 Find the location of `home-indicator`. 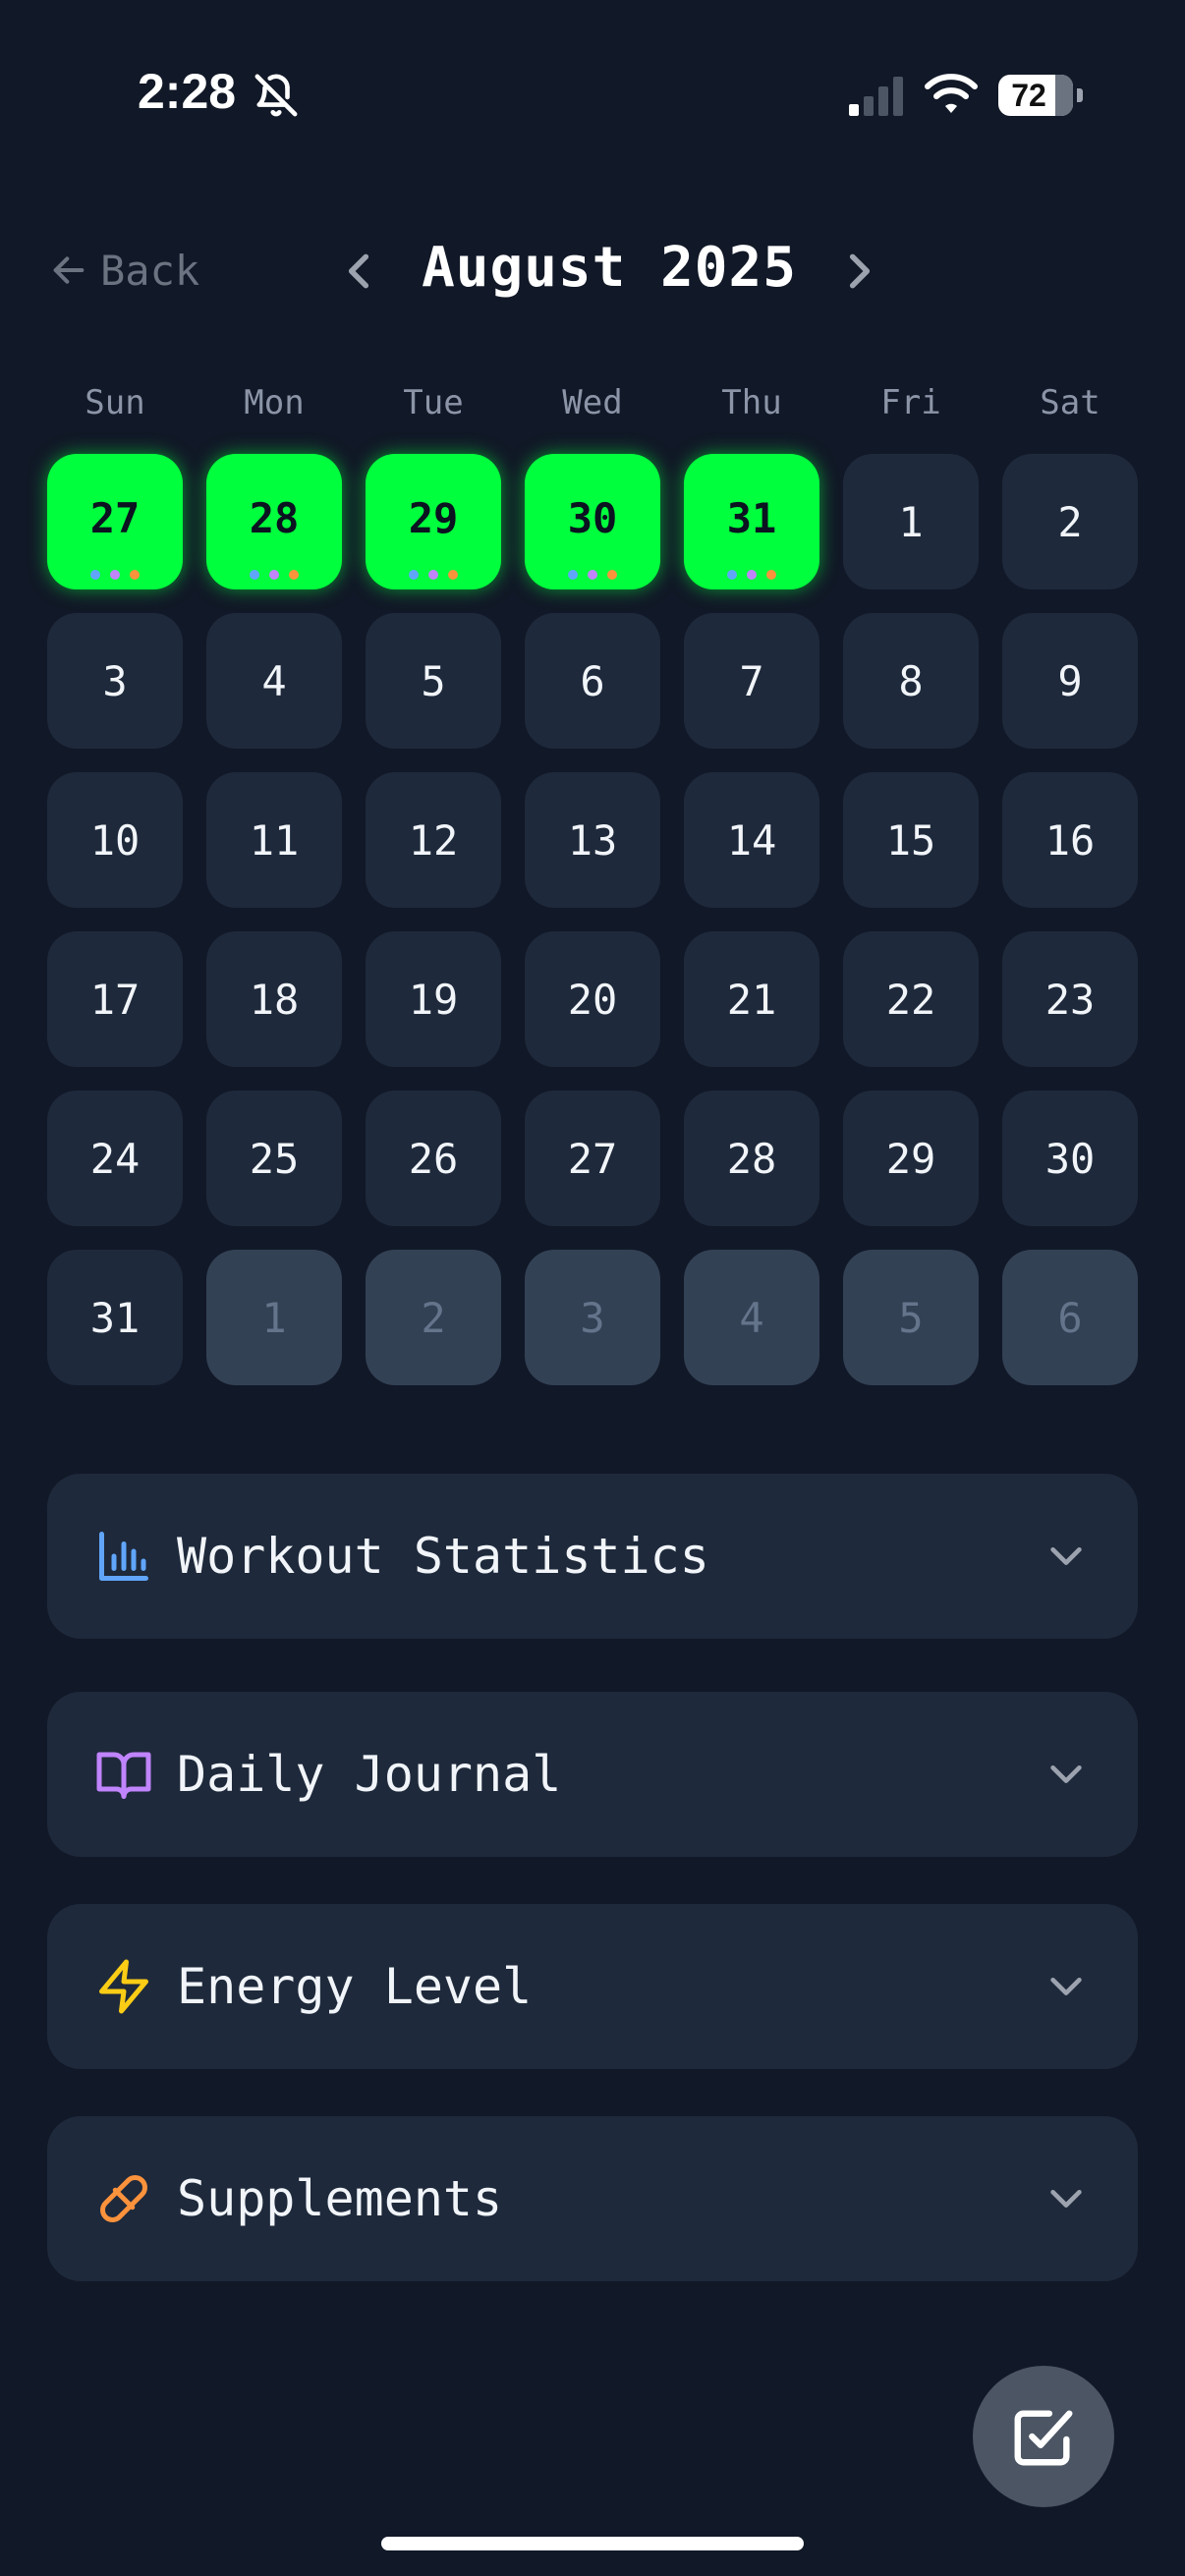

home-indicator is located at coordinates (592, 2543).